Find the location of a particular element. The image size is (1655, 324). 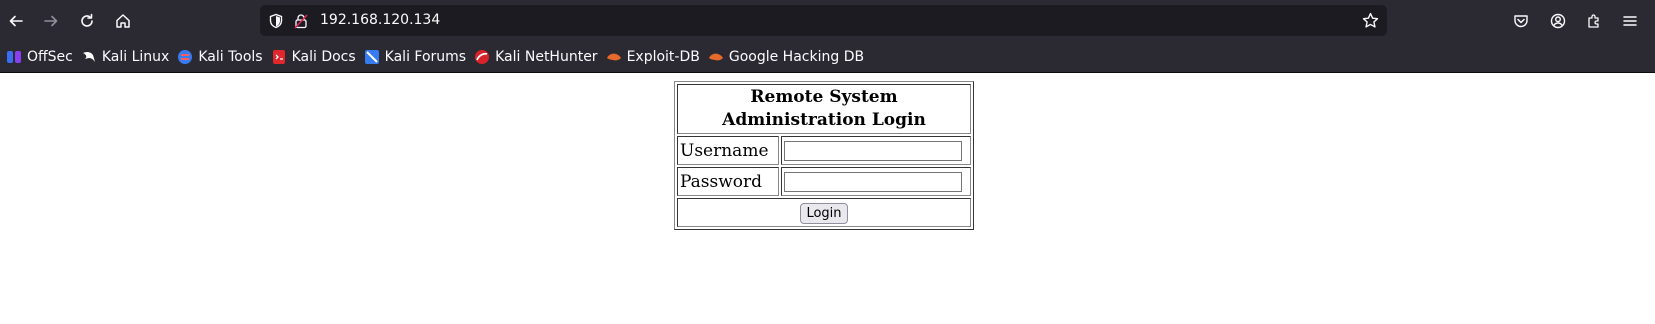

login-button-cell: Login is located at coordinates (824, 212).